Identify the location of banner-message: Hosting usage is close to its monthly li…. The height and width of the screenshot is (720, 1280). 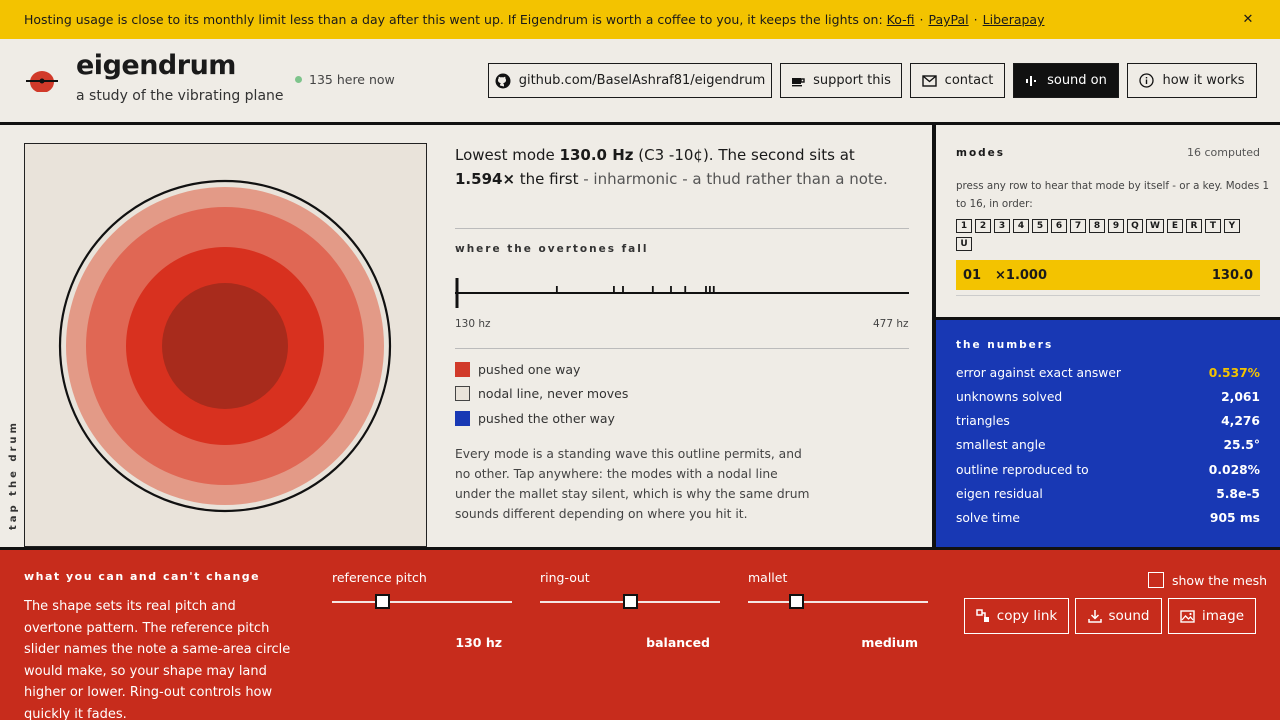
(453, 19).